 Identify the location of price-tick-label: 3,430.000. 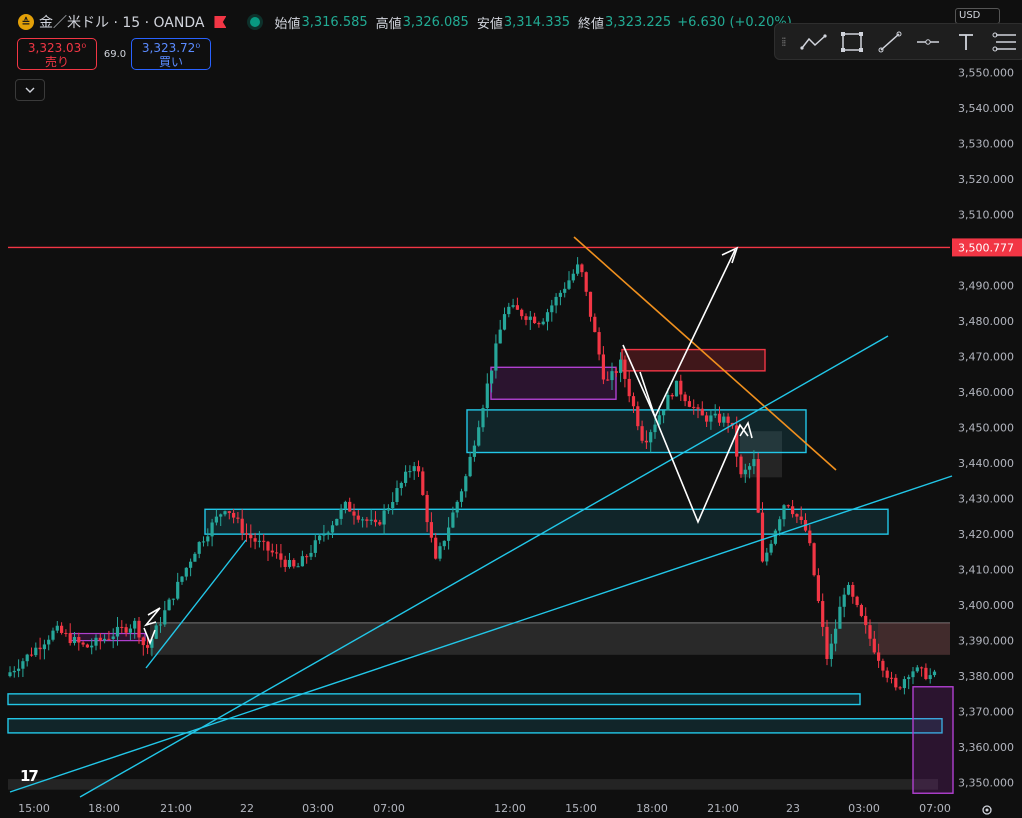
(986, 499).